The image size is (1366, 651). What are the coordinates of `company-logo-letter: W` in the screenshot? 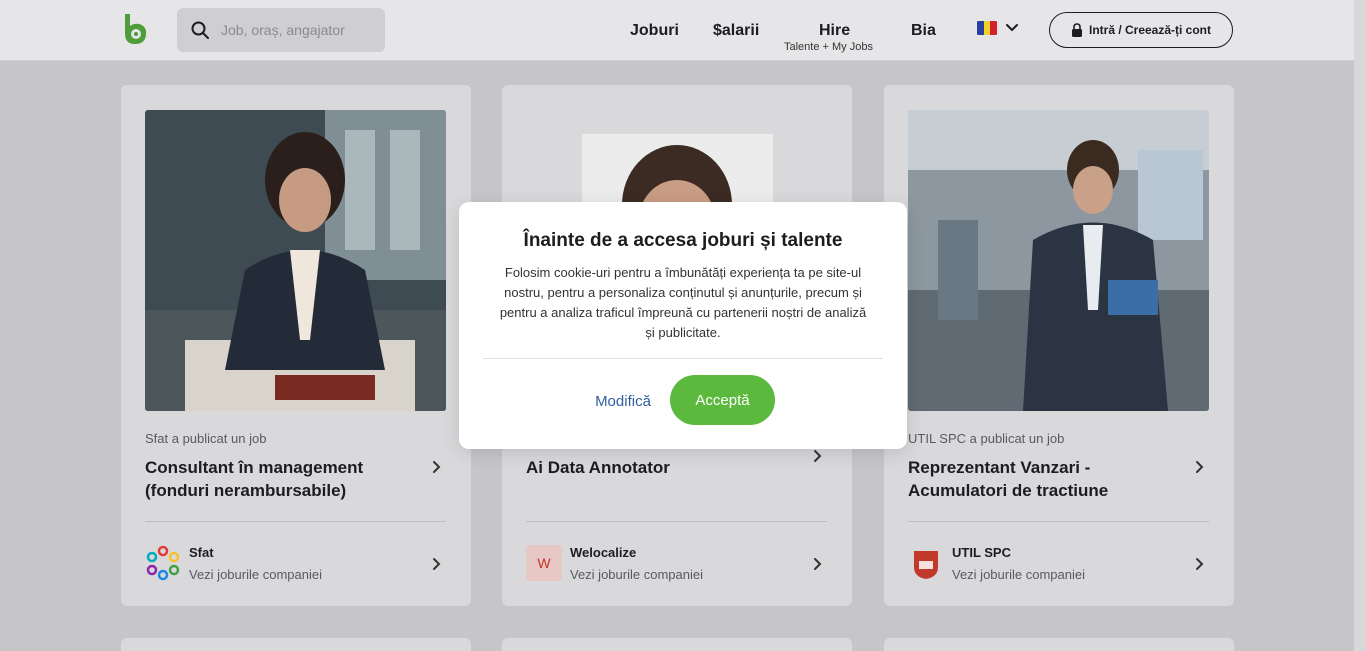 It's located at (544, 563).